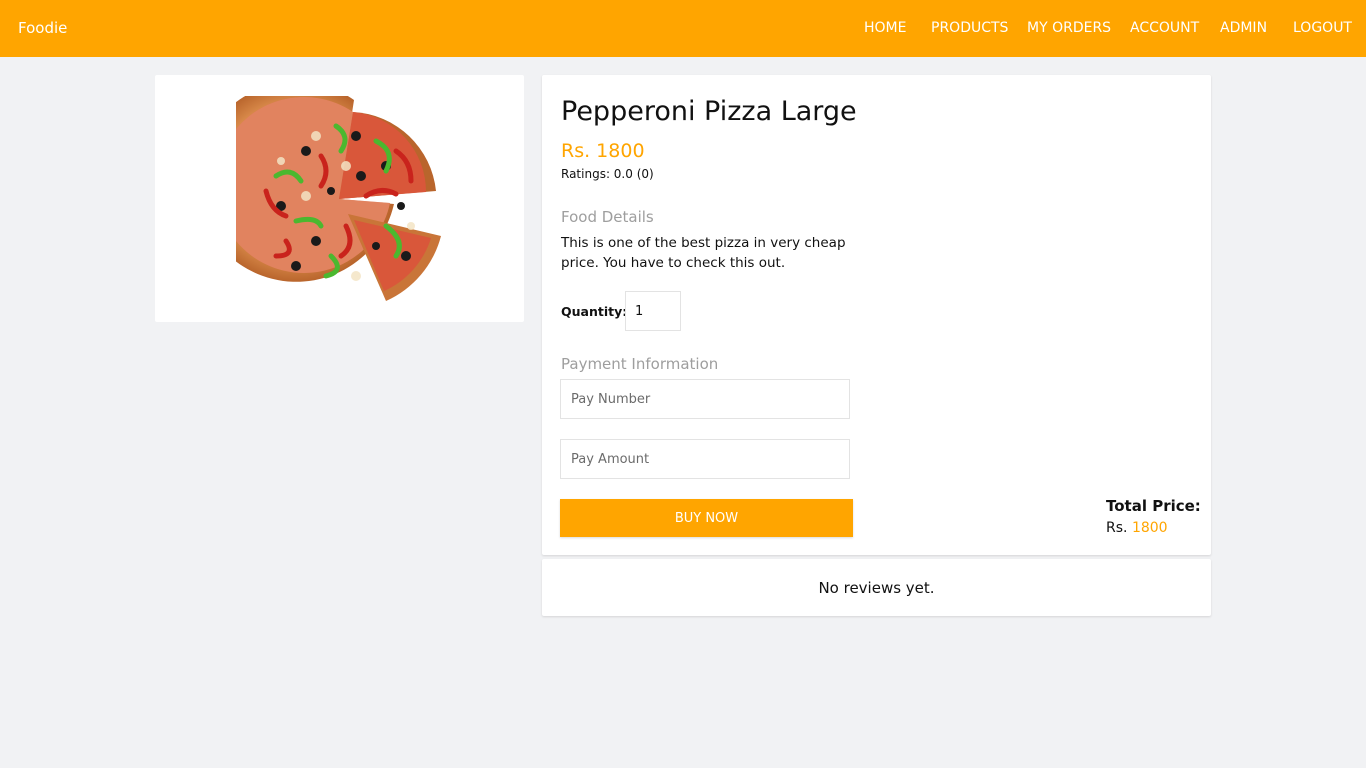 The height and width of the screenshot is (768, 1366). What do you see at coordinates (1153, 506) in the screenshot?
I see `total-price-label: Total Price:` at bounding box center [1153, 506].